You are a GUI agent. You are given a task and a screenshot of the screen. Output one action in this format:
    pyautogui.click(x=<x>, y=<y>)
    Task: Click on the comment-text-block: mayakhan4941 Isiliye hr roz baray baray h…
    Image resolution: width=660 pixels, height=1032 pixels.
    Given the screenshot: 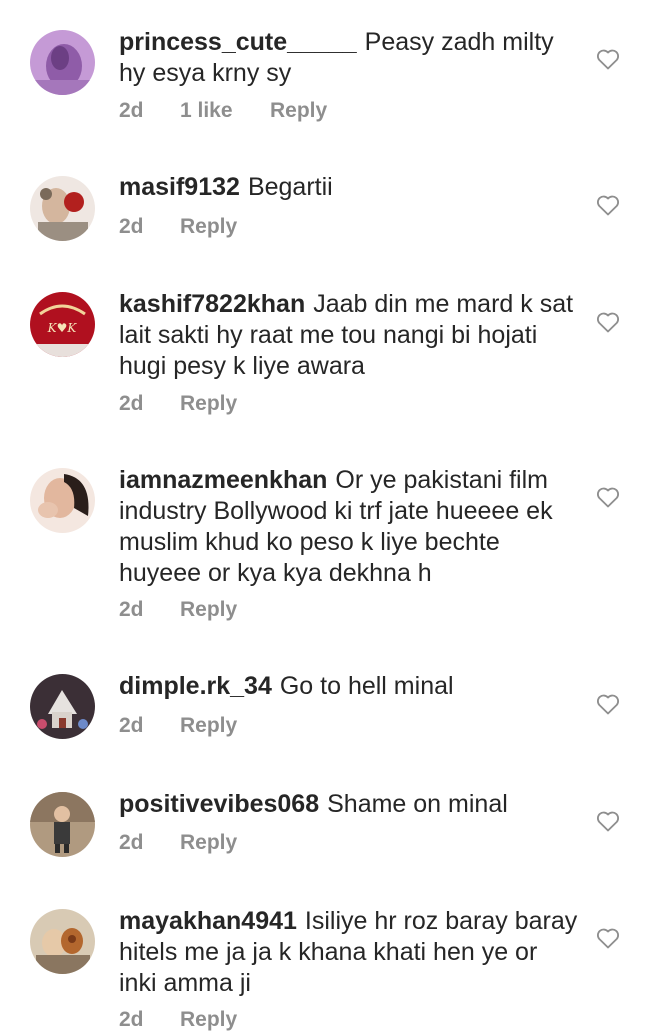 What is the action you would take?
    pyautogui.click(x=349, y=952)
    